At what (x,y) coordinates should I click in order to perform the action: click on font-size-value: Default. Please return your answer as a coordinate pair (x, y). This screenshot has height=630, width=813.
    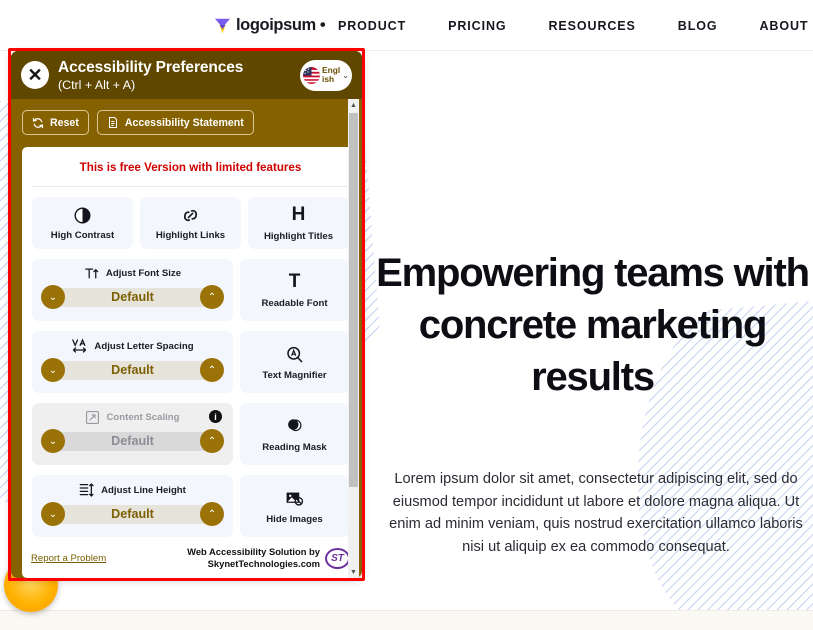
    Looking at the image, I should click on (132, 297).